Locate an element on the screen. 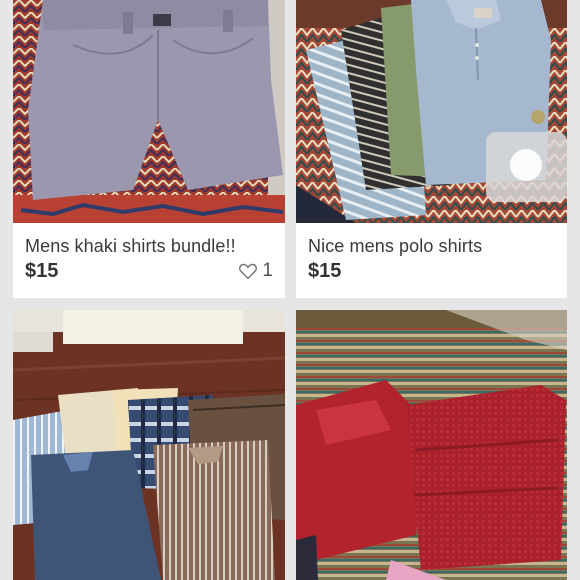 Image resolution: width=580 pixels, height=580 pixels. like-count: 1 is located at coordinates (267, 270).